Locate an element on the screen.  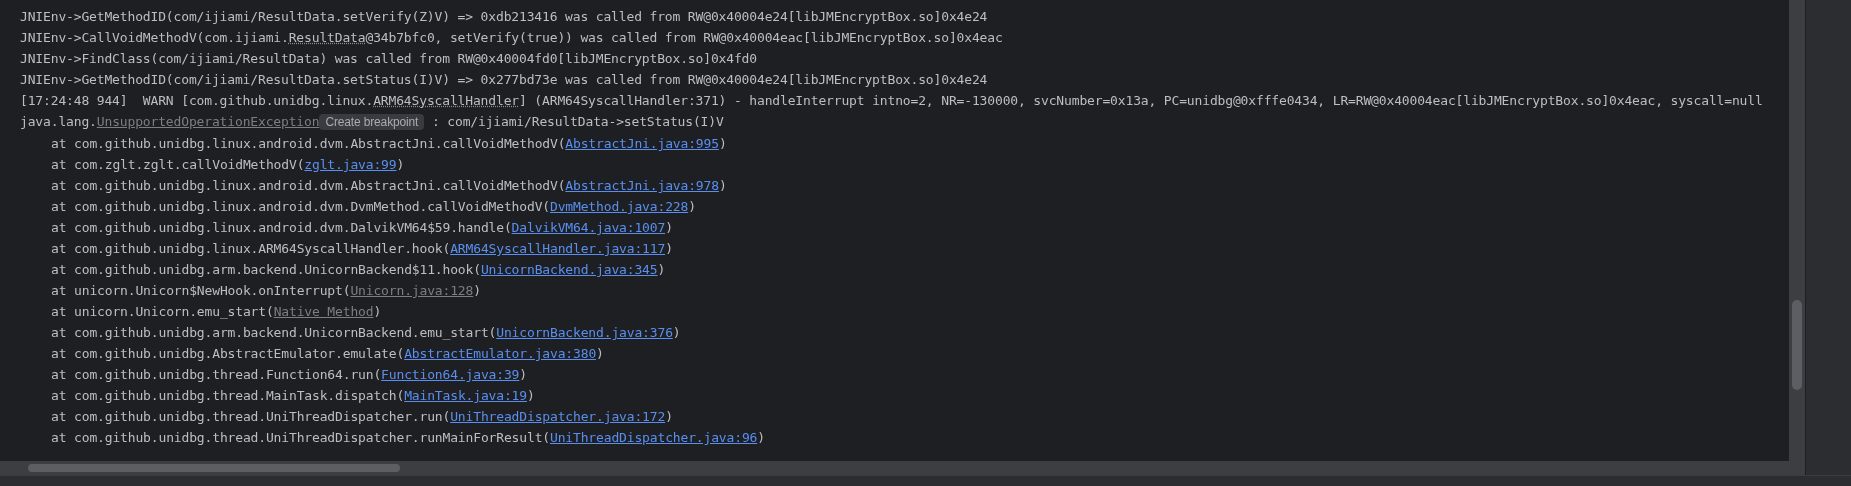
log-line: JNIEnv->FindClass(com/ijiami/ResultData) was called from RW@0x40004fd0[libJMEncryptBox.so]0x4fd0 is located at coordinates (389, 59).